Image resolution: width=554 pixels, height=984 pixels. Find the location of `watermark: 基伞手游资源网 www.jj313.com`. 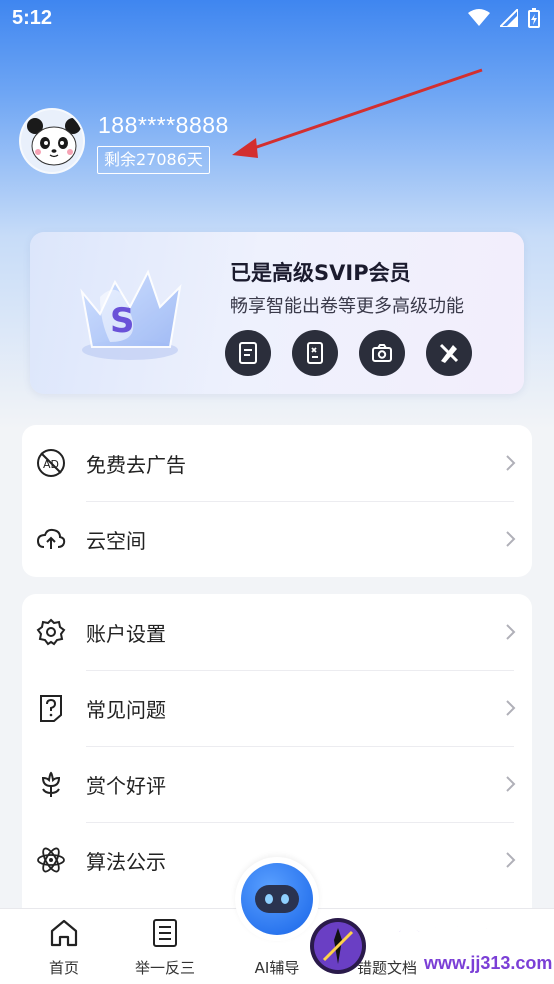

watermark: 基伞手游资源网 www.jj313.com is located at coordinates (430, 945).